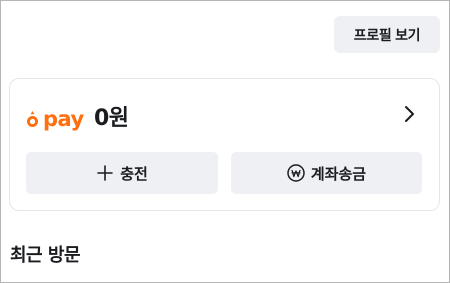  What do you see at coordinates (410, 114) in the screenshot?
I see `chevron-right-icon` at bounding box center [410, 114].